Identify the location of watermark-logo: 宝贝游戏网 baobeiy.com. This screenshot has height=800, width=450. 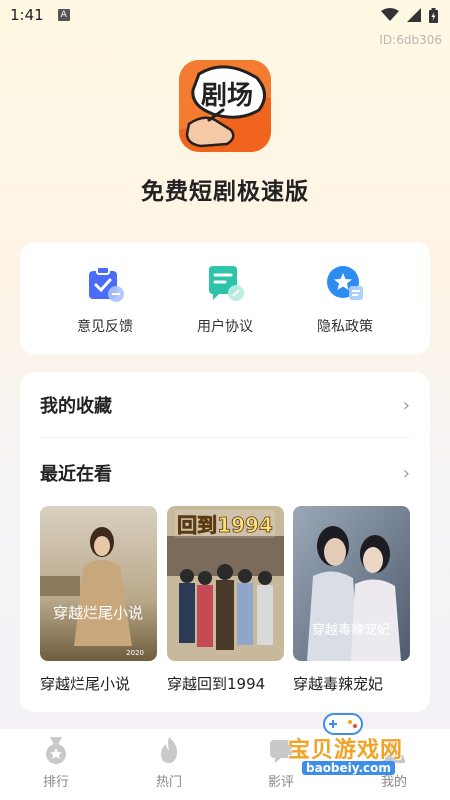
(353, 748).